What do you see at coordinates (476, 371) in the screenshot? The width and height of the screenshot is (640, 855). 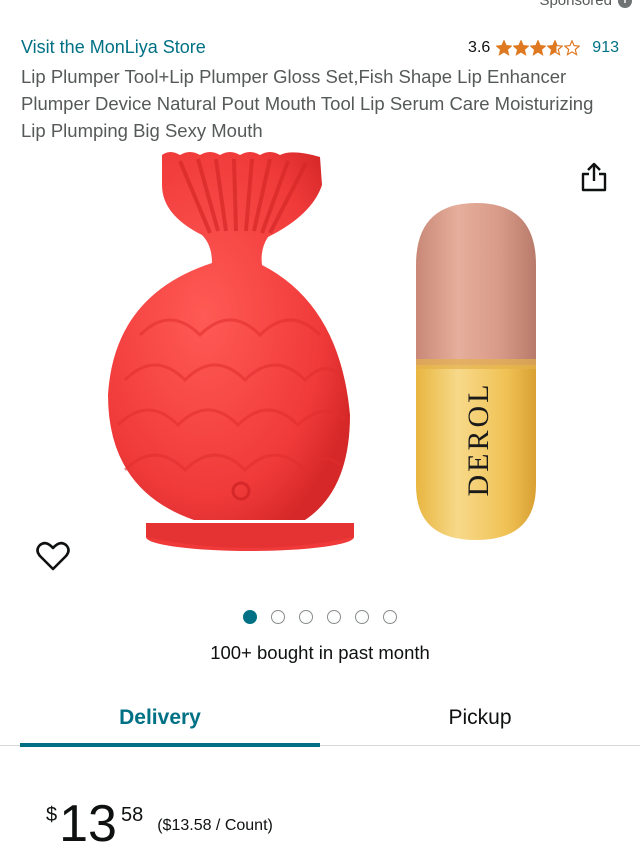 I see `lip-gloss-bottle: DEROL` at bounding box center [476, 371].